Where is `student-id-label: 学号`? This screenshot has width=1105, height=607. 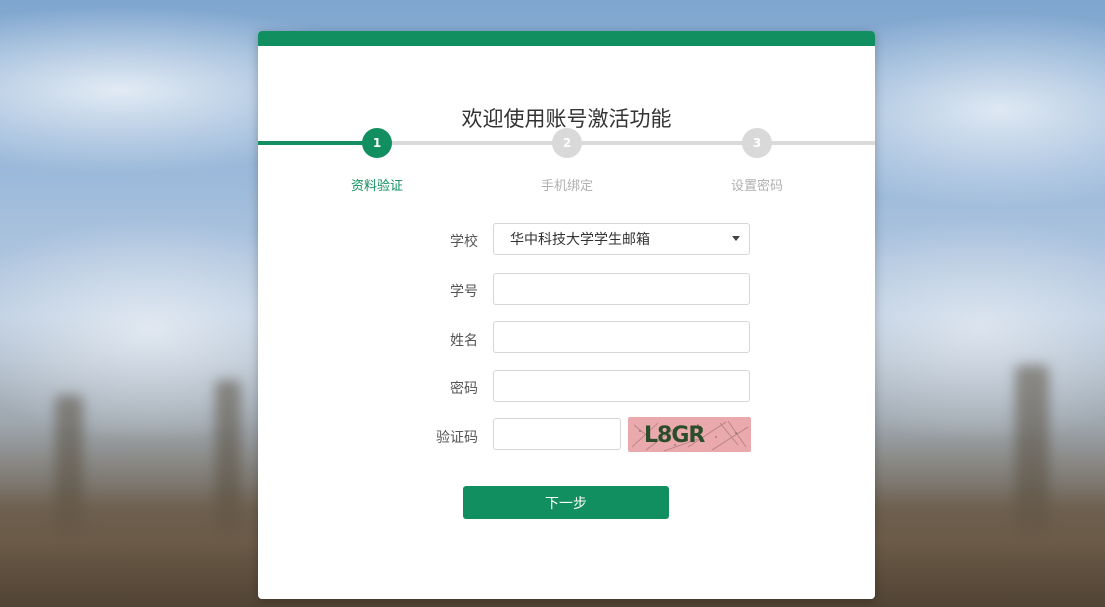
student-id-label: 学号 is located at coordinates (464, 292).